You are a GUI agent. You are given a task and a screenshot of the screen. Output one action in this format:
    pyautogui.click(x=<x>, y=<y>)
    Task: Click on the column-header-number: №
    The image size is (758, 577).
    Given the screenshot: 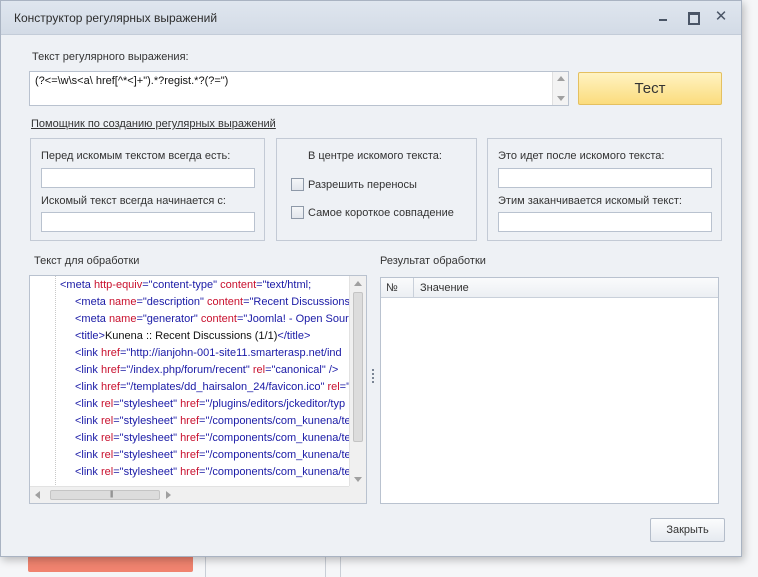 What is the action you would take?
    pyautogui.click(x=397, y=288)
    